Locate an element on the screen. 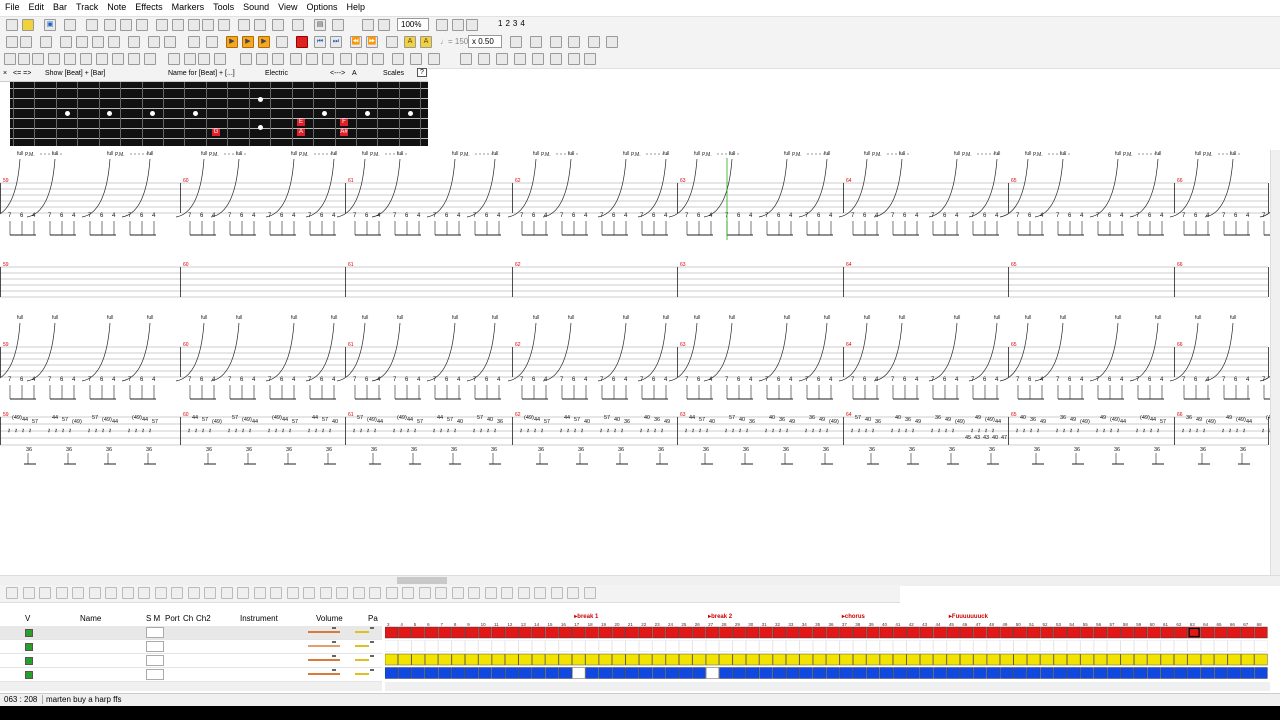 The image size is (1280, 720). toolbar-icon: A is located at coordinates (426, 42).